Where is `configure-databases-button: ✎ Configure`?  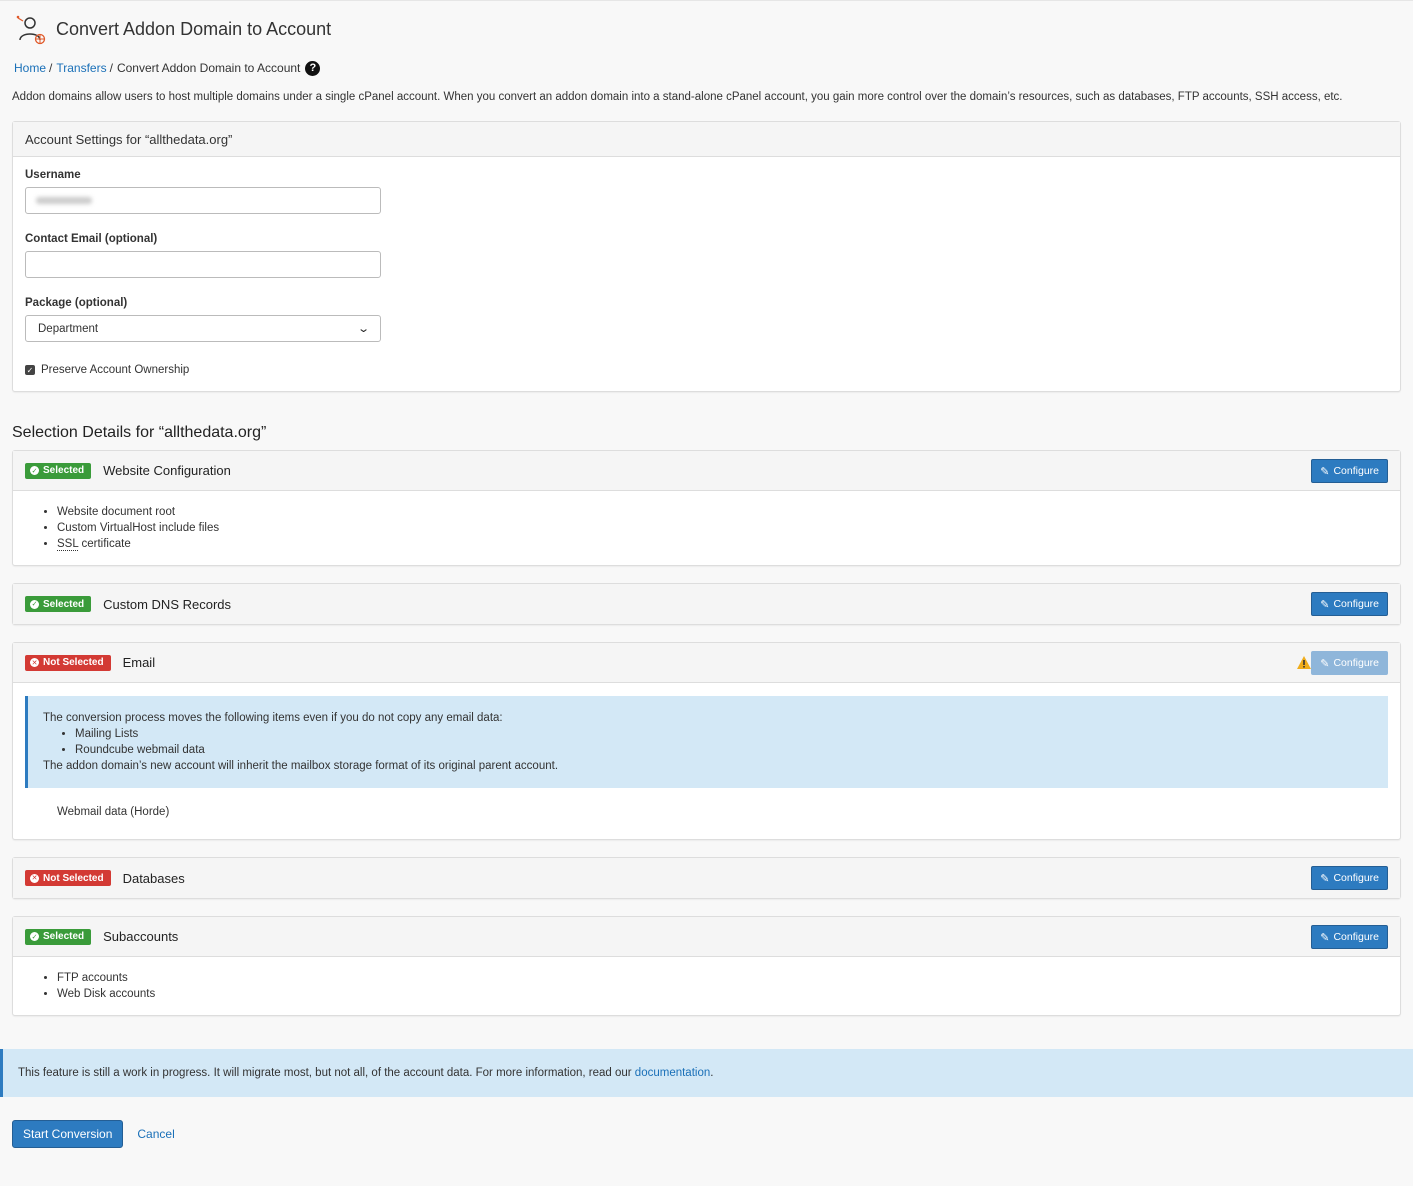 configure-databases-button: ✎ Configure is located at coordinates (1349, 878).